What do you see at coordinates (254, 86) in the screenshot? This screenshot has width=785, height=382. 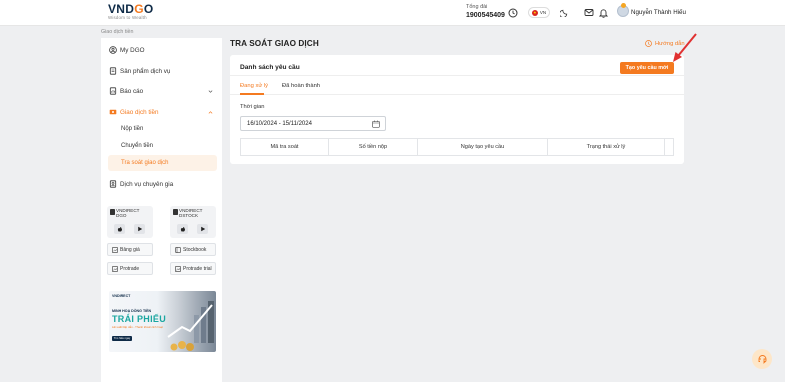 I see `tab-processing: Đang xử lý` at bounding box center [254, 86].